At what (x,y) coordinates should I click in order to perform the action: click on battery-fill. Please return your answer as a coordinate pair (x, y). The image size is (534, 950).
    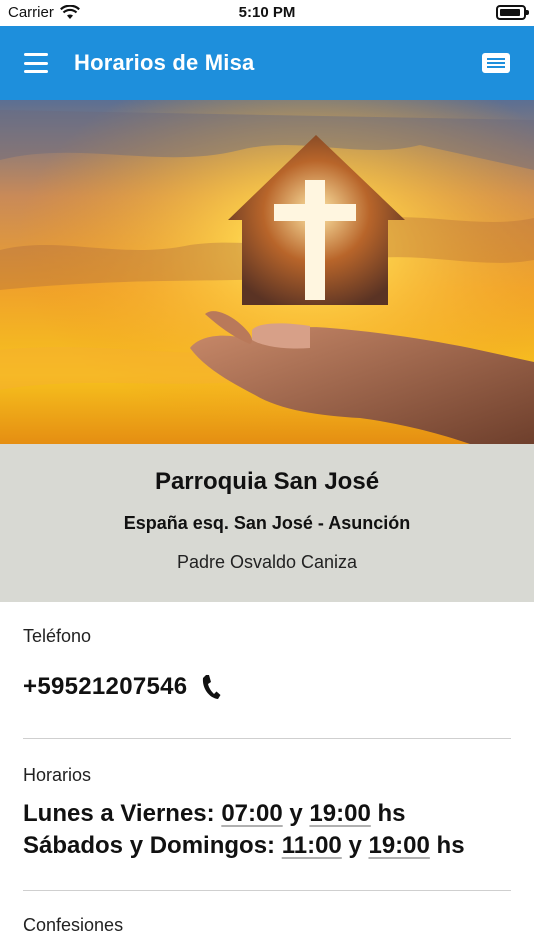
    Looking at the image, I should click on (510, 12).